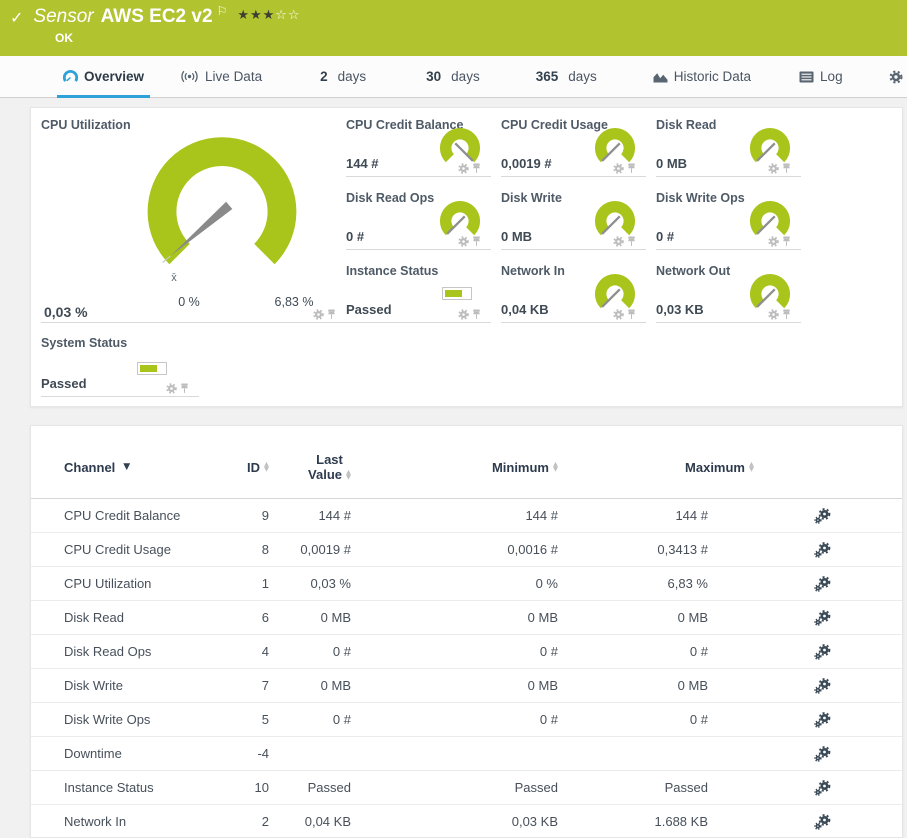 This screenshot has height=838, width=907. I want to click on column-header-maximum: Maximum ▲ ▼, so click(696, 467).